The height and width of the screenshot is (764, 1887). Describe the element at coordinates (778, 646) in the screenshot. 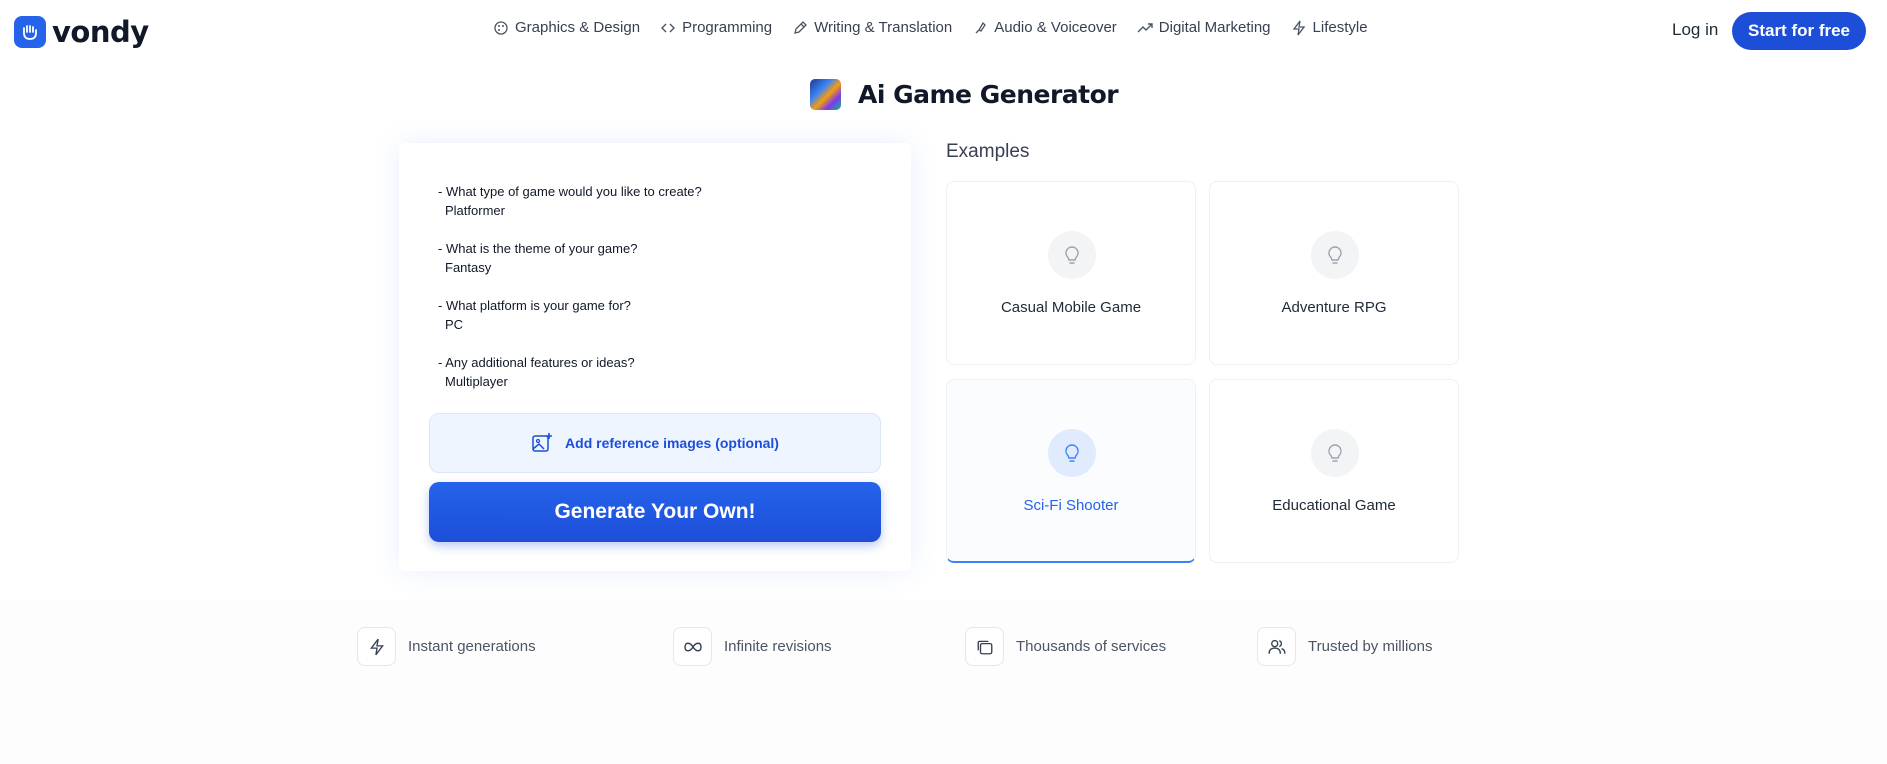

I see `feature-label: Infinite revisions` at that location.